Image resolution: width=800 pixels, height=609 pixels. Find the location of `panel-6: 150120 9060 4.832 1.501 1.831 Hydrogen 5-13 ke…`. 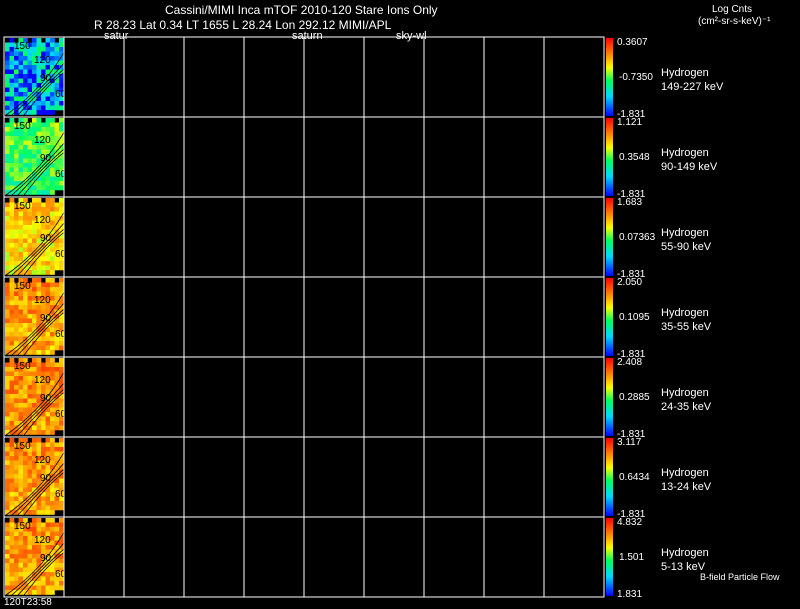

panel-6: 150120 9060 4.832 1.501 1.831 Hydrogen 5-13 ke… is located at coordinates (356, 558).